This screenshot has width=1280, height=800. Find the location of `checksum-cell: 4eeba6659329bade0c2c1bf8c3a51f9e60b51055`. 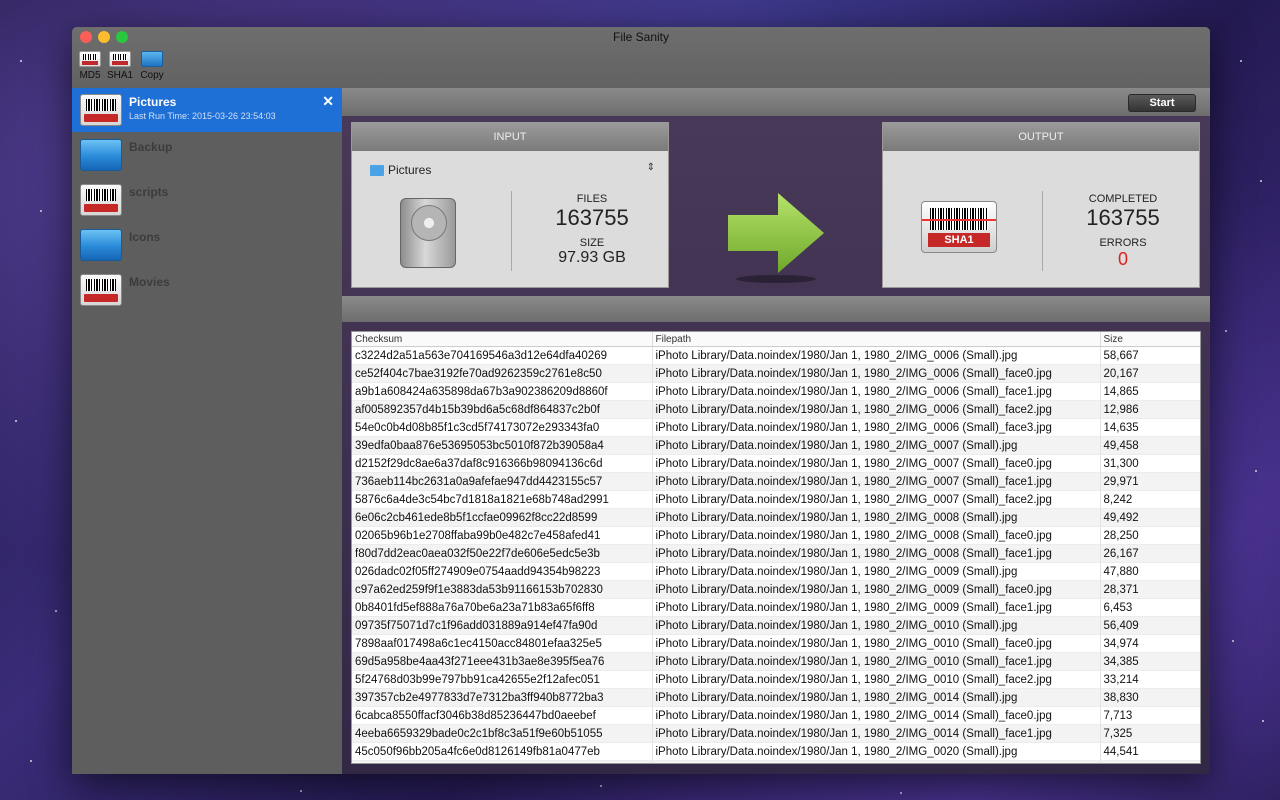

checksum-cell: 4eeba6659329bade0c2c1bf8c3a51f9e60b51055 is located at coordinates (502, 733).